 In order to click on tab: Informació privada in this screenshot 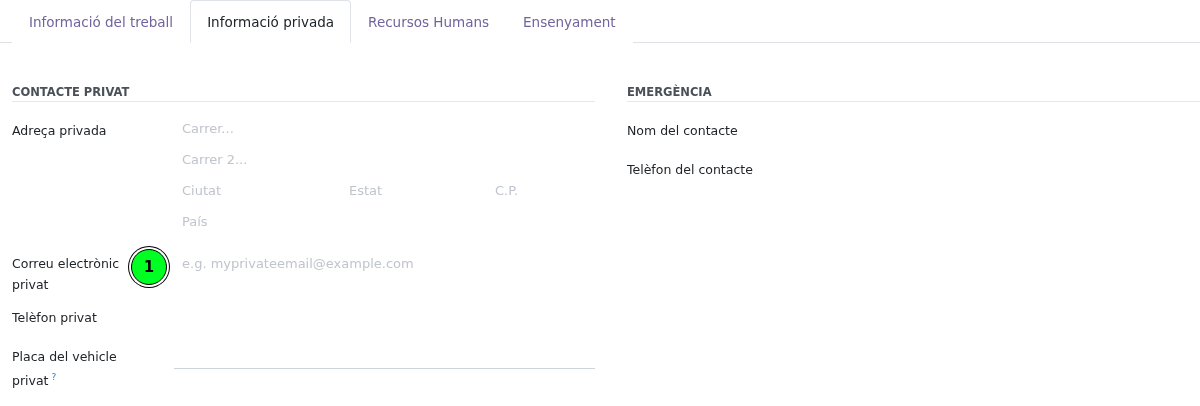, I will do `click(271, 21)`.